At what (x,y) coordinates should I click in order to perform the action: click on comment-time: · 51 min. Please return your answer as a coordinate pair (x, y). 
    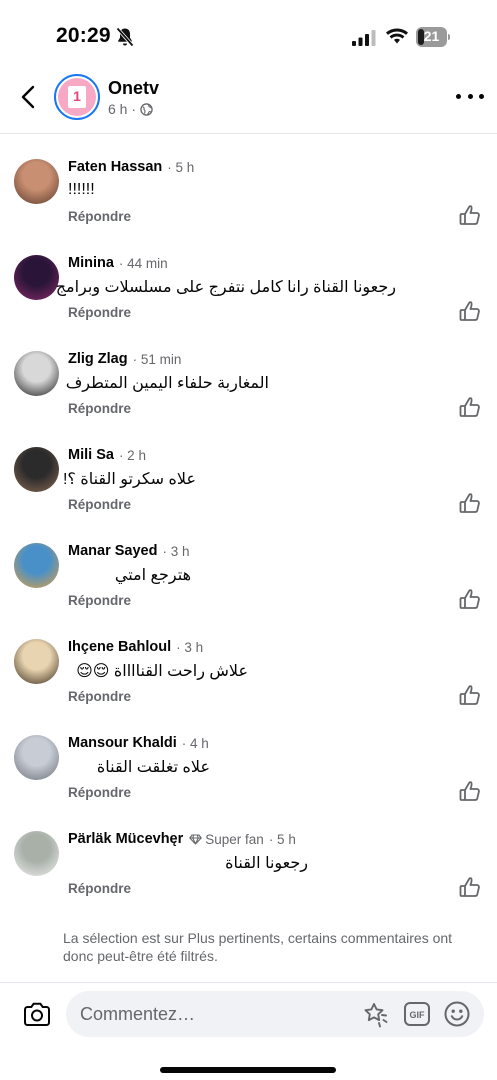
    Looking at the image, I should click on (157, 359).